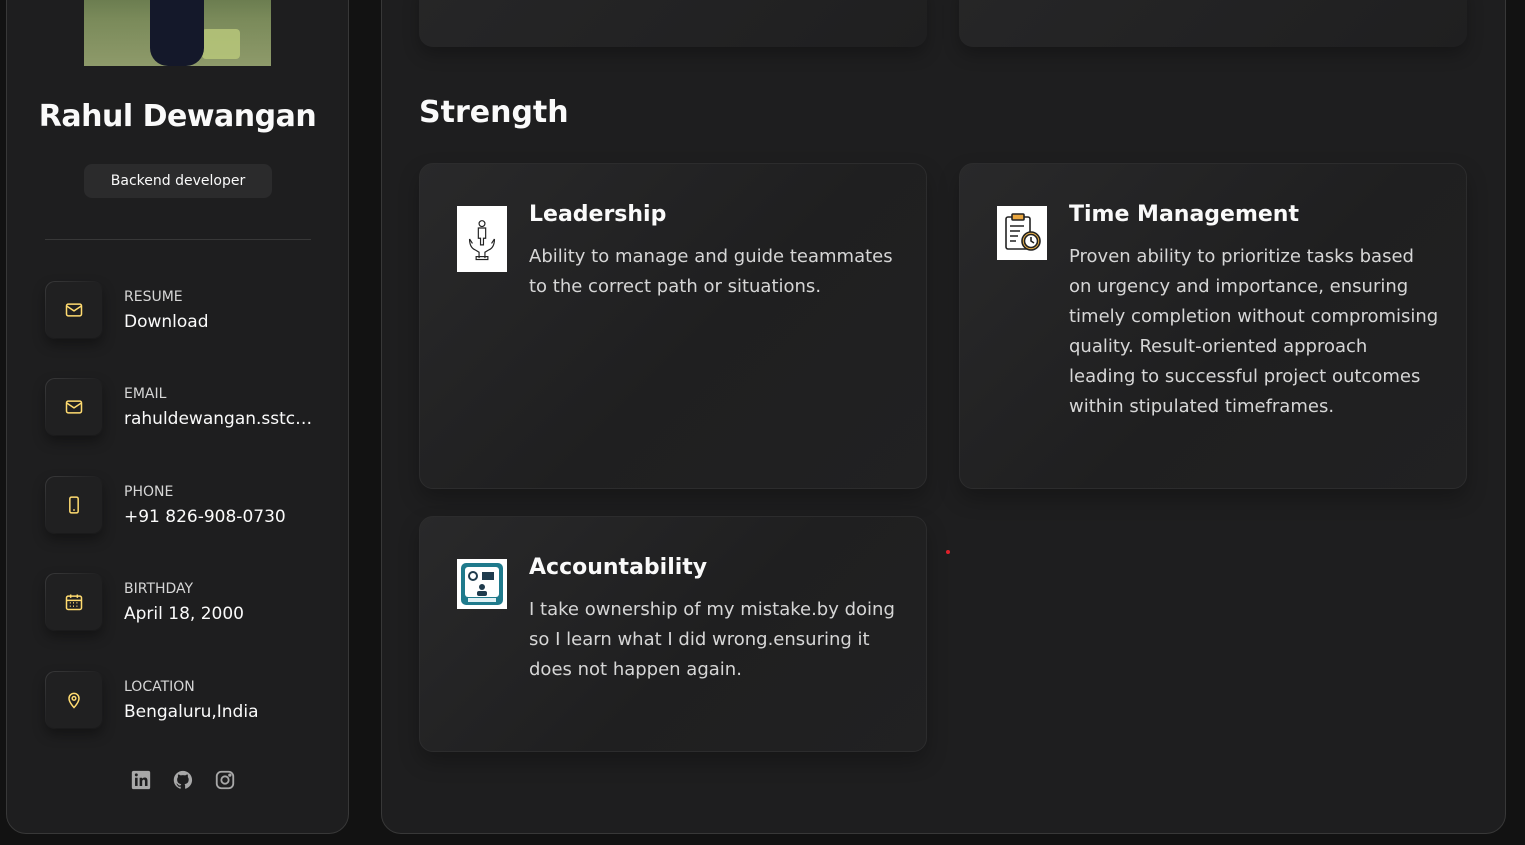 Image resolution: width=1525 pixels, height=845 pixels. I want to click on leadership-icon, so click(482, 239).